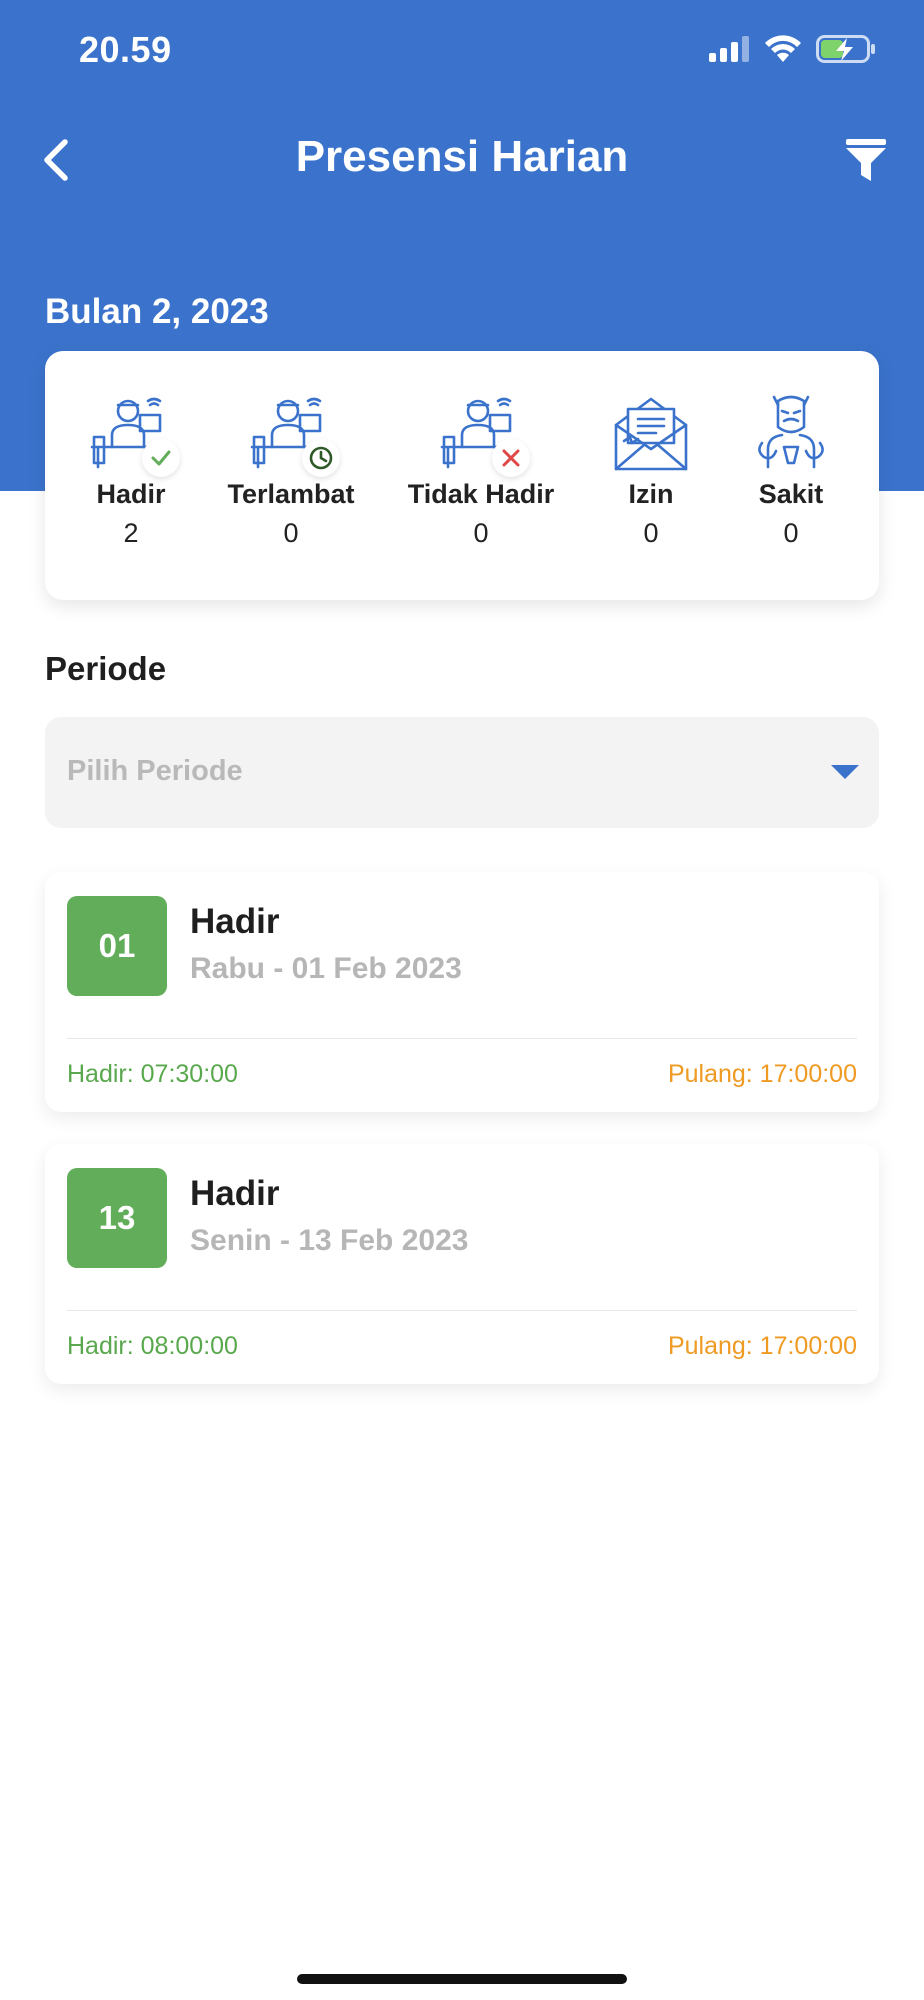 The height and width of the screenshot is (2000, 924). I want to click on clock-badge, so click(321, 458).